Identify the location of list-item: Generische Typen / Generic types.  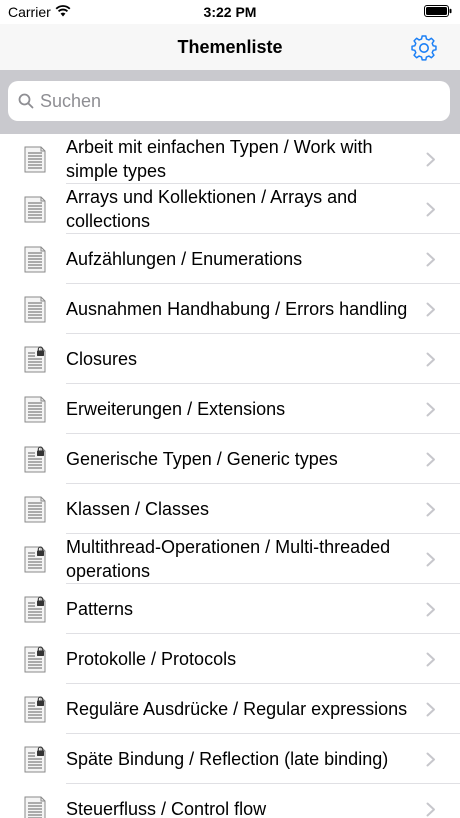
(230, 459).